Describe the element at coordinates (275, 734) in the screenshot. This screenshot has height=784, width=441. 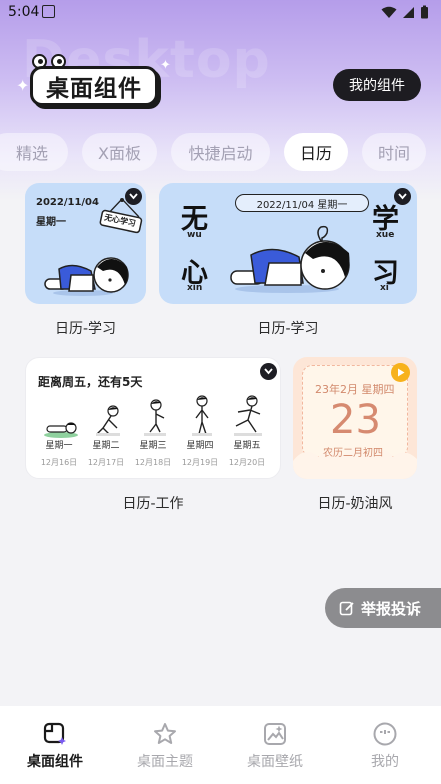
I see `wallpaper-icon` at that location.